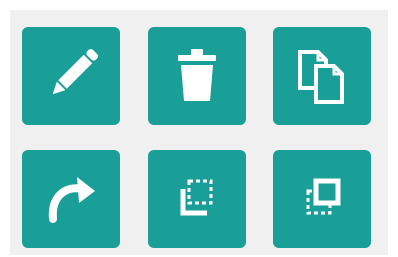 The image size is (398, 257). I want to click on redo-icon, so click(71, 199).